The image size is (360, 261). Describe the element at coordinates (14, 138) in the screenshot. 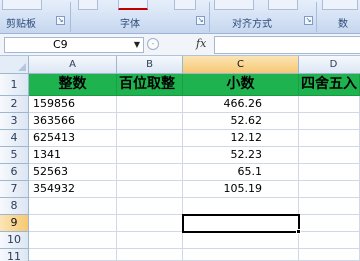

I see `row-header-4: 4` at that location.